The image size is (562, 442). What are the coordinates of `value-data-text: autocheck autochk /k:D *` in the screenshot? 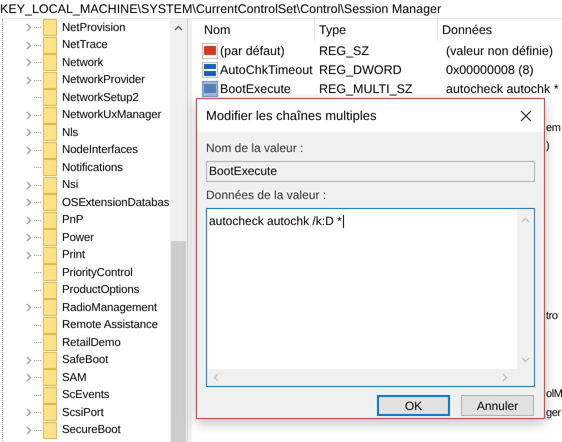 It's located at (275, 221).